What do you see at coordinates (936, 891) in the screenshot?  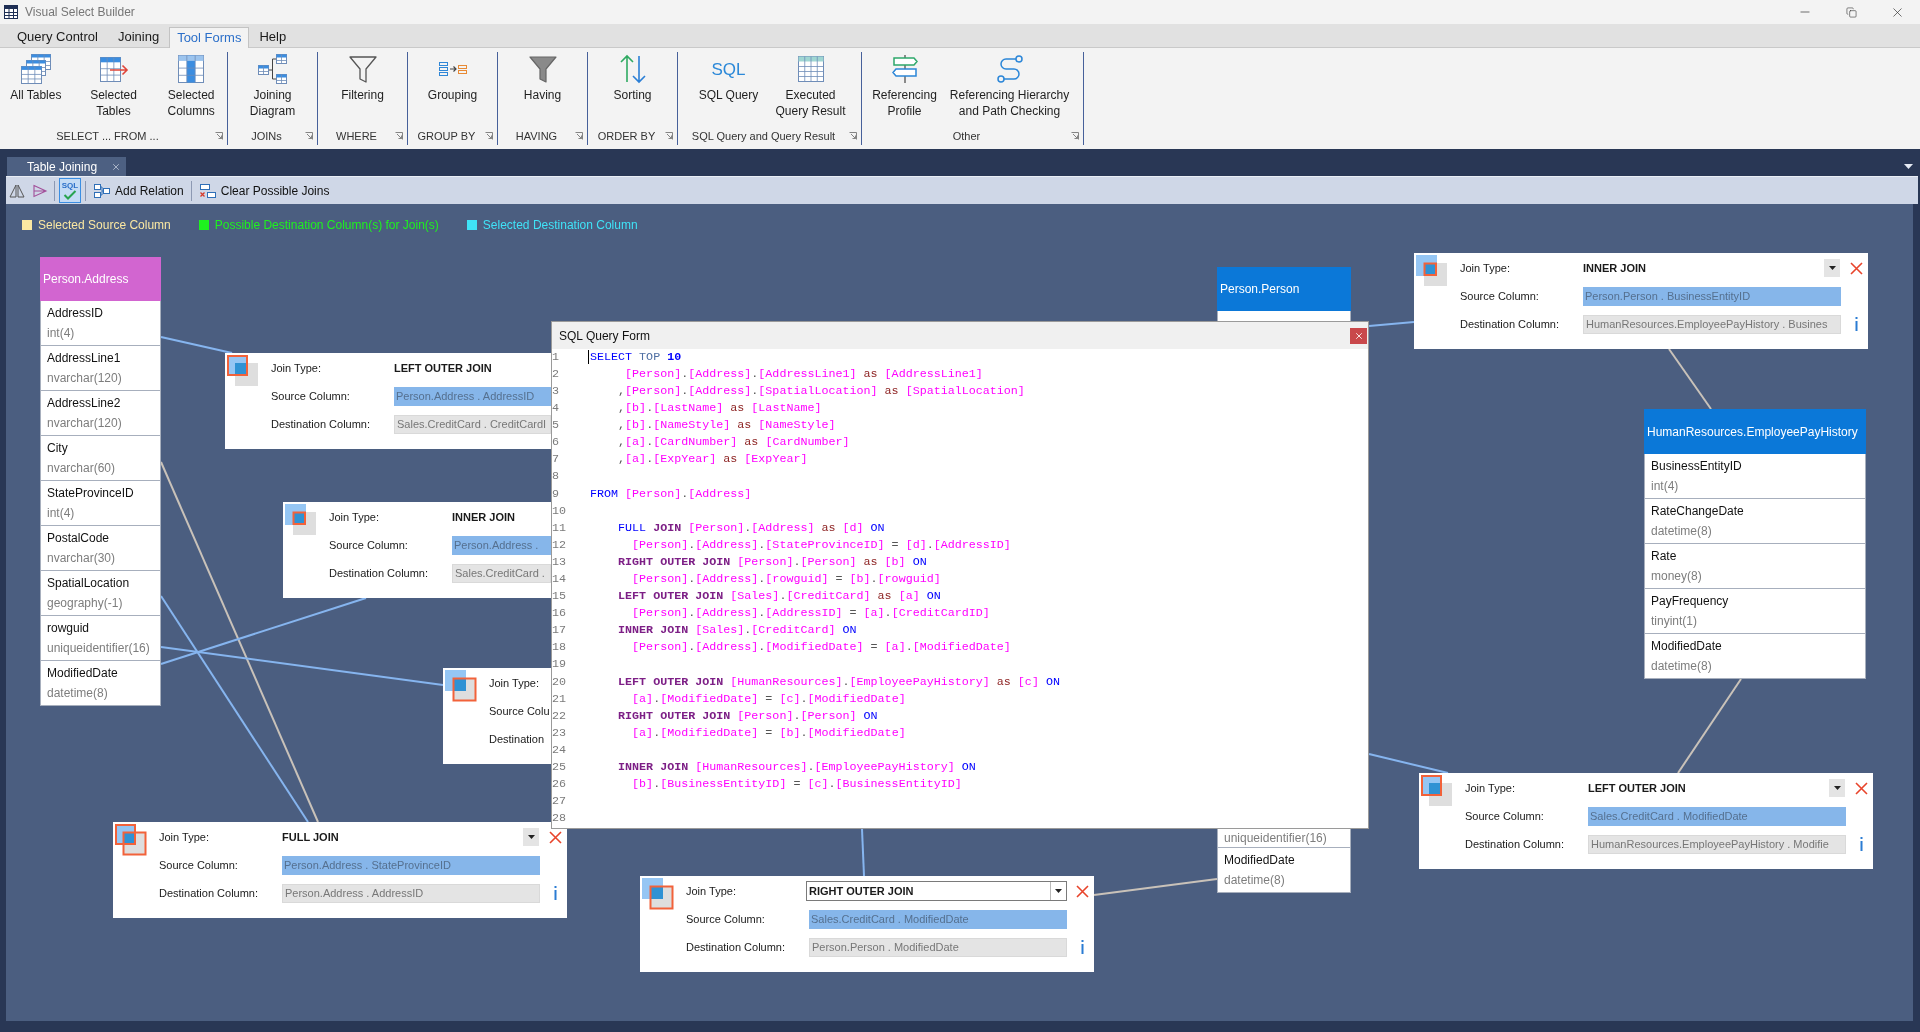 I see `join-type-select: RIGHT OUTER JOIN` at bounding box center [936, 891].